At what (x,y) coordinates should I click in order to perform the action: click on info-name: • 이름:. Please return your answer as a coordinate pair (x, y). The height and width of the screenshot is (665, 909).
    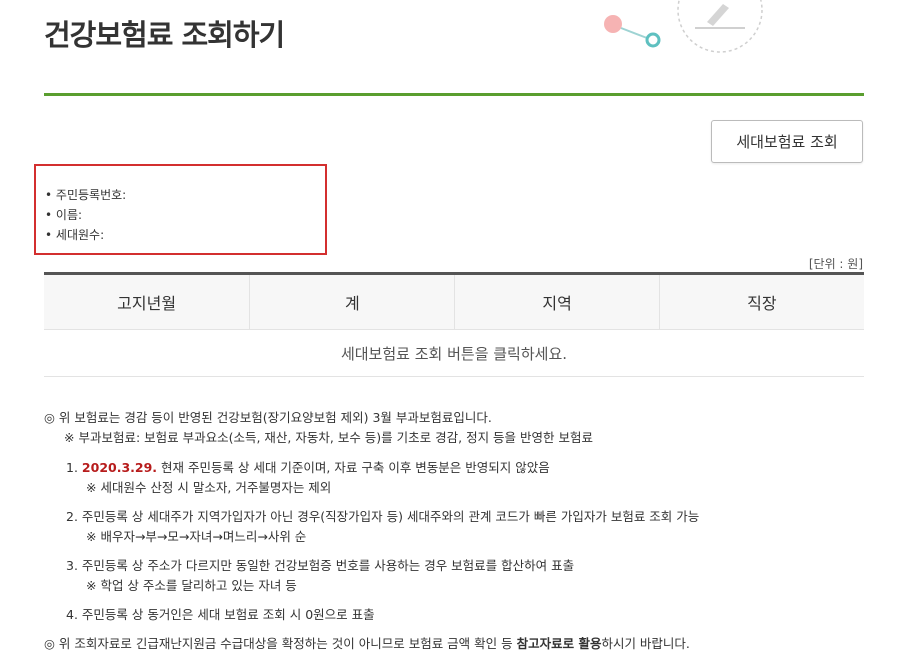
    Looking at the image, I should click on (64, 215).